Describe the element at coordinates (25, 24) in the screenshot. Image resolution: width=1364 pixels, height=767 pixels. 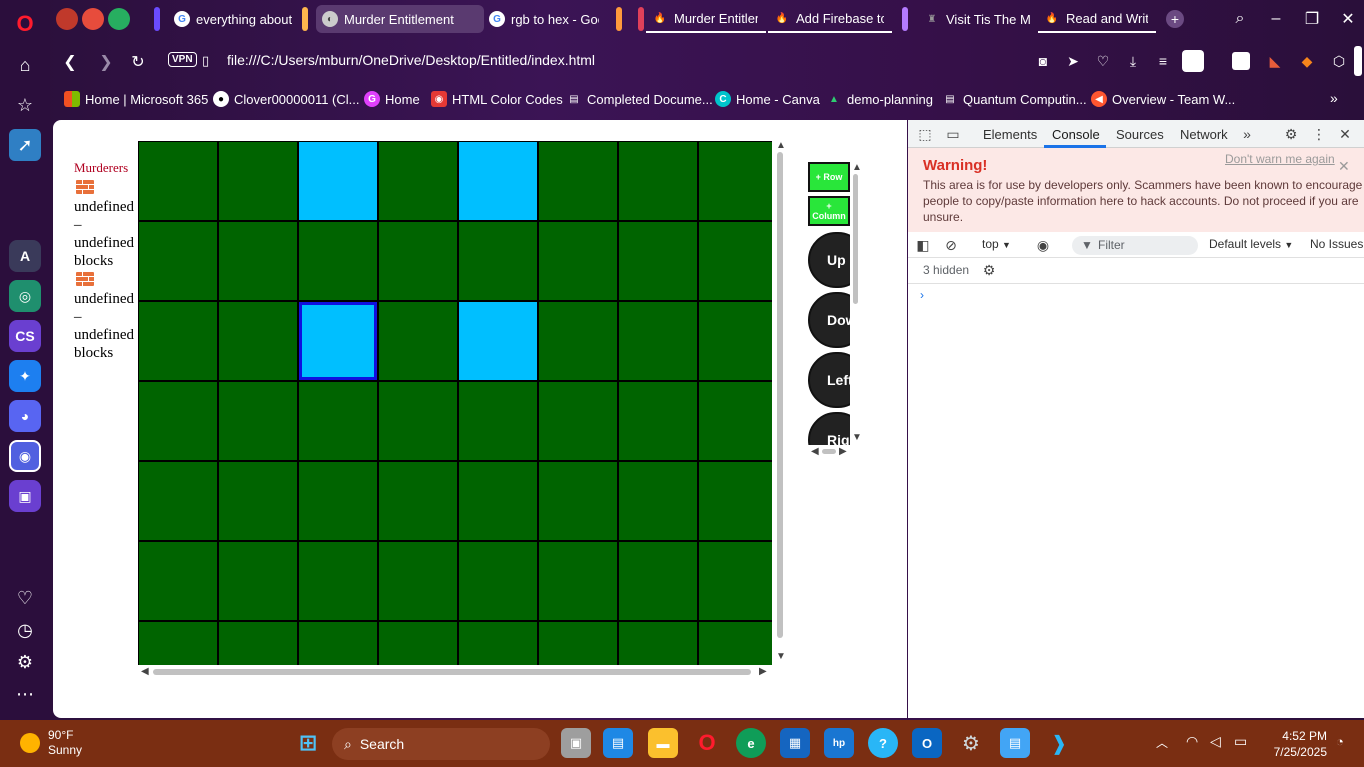
I see `opera-logo-icon: O` at that location.